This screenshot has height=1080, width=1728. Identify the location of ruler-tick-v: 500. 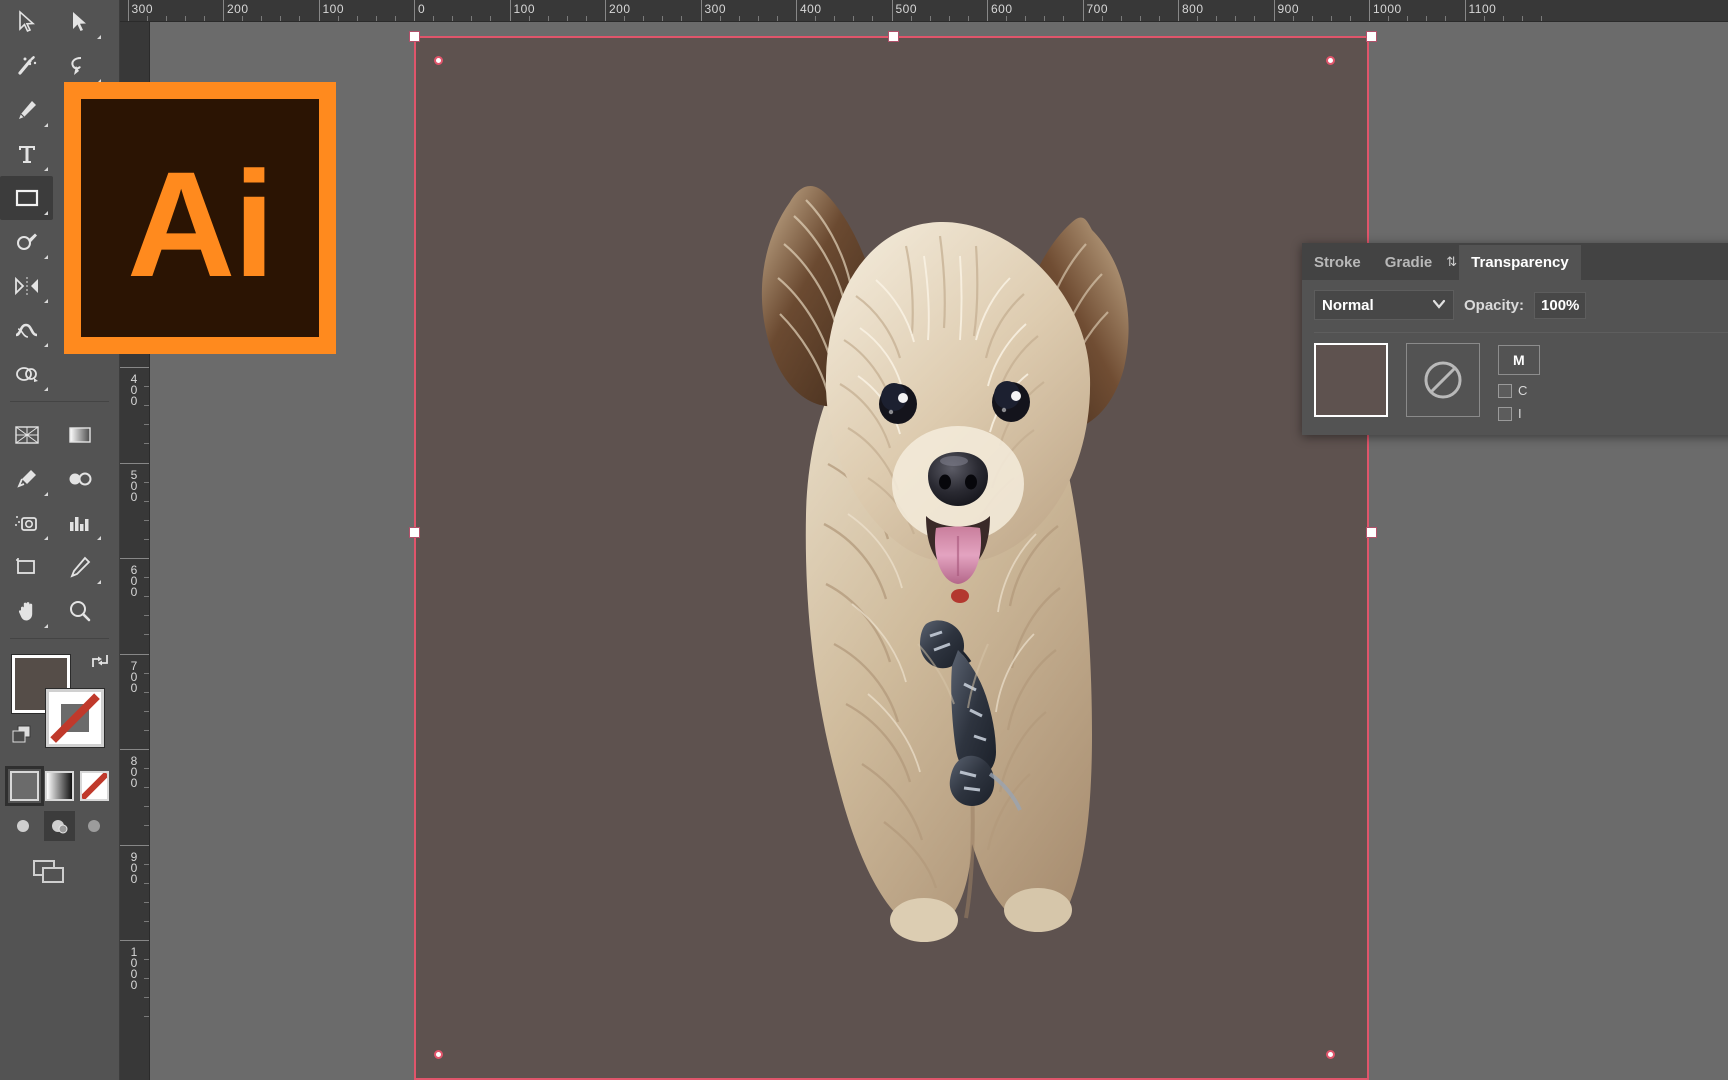
(134, 481).